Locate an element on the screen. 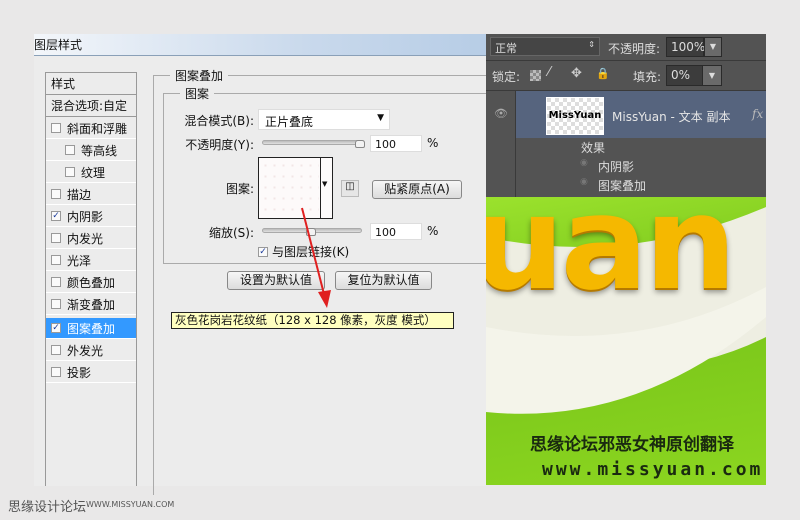 The image size is (800, 520). footer-url: WWW.MISSYUAN.COM is located at coordinates (130, 504).